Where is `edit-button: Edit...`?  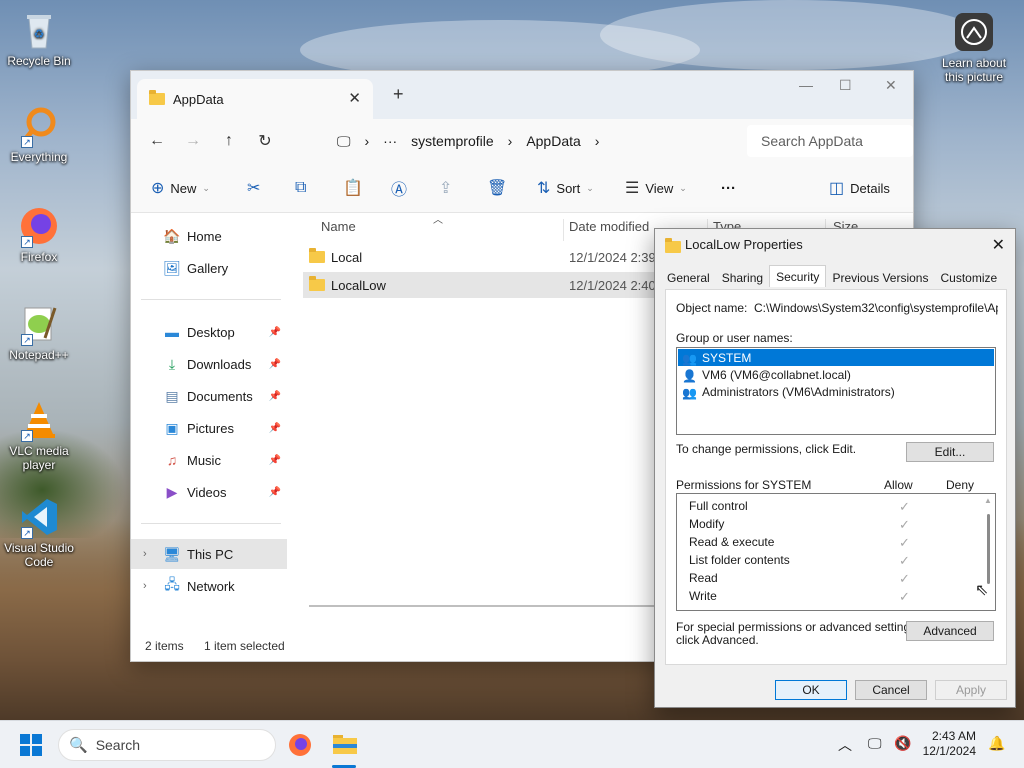 edit-button: Edit... is located at coordinates (950, 452).